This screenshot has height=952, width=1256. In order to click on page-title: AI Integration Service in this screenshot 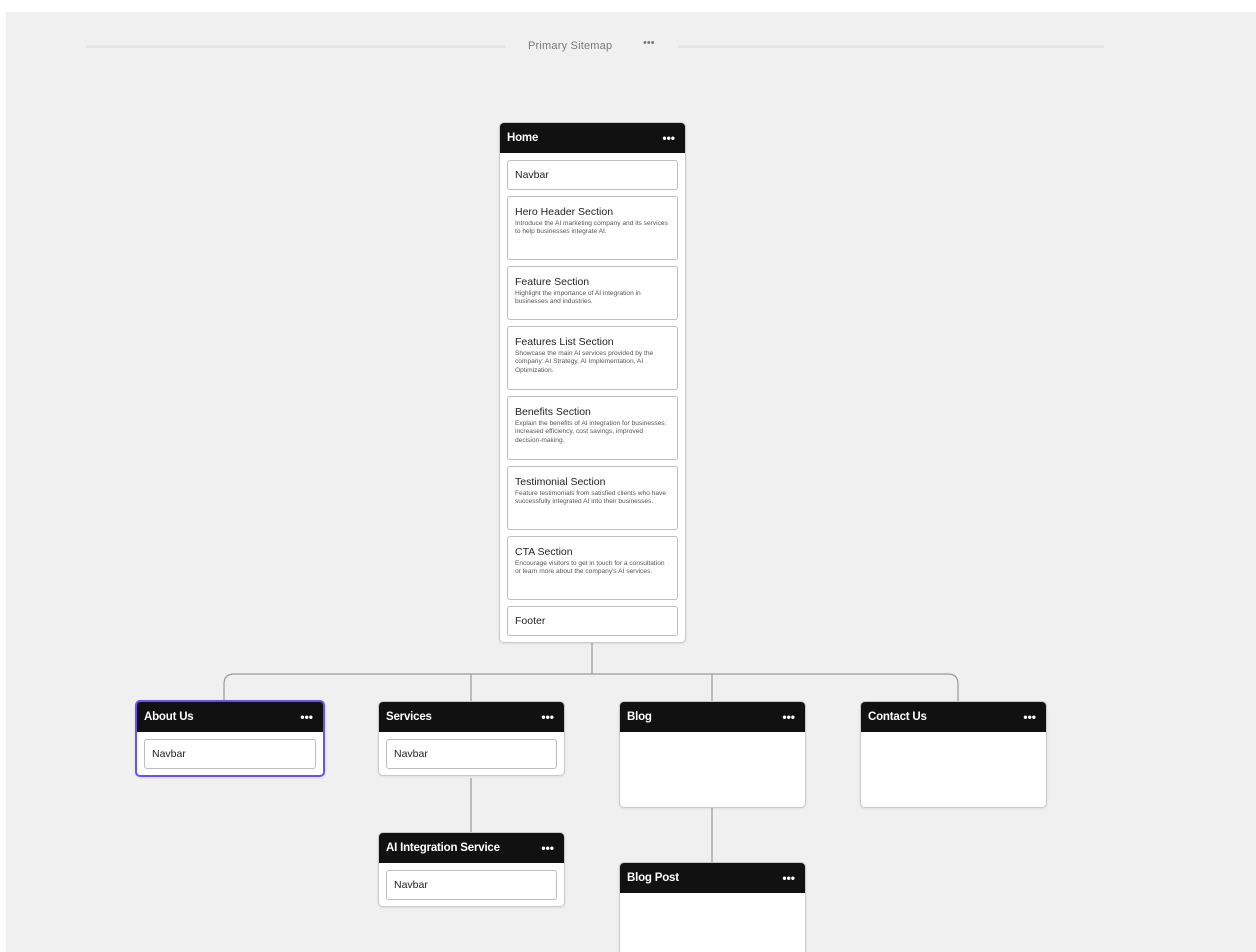, I will do `click(443, 848)`.